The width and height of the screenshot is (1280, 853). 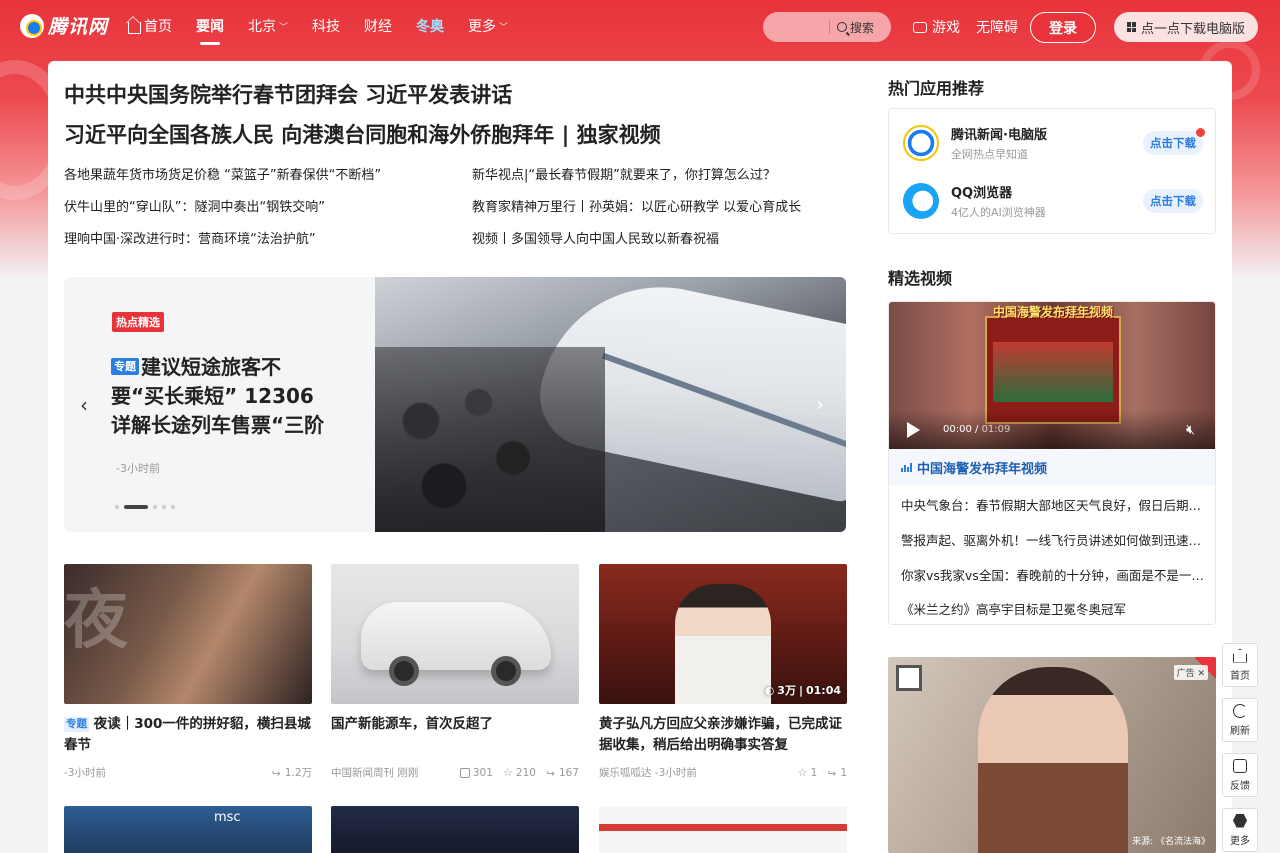 I want to click on nav-item-news: 要闻, so click(x=210, y=30).